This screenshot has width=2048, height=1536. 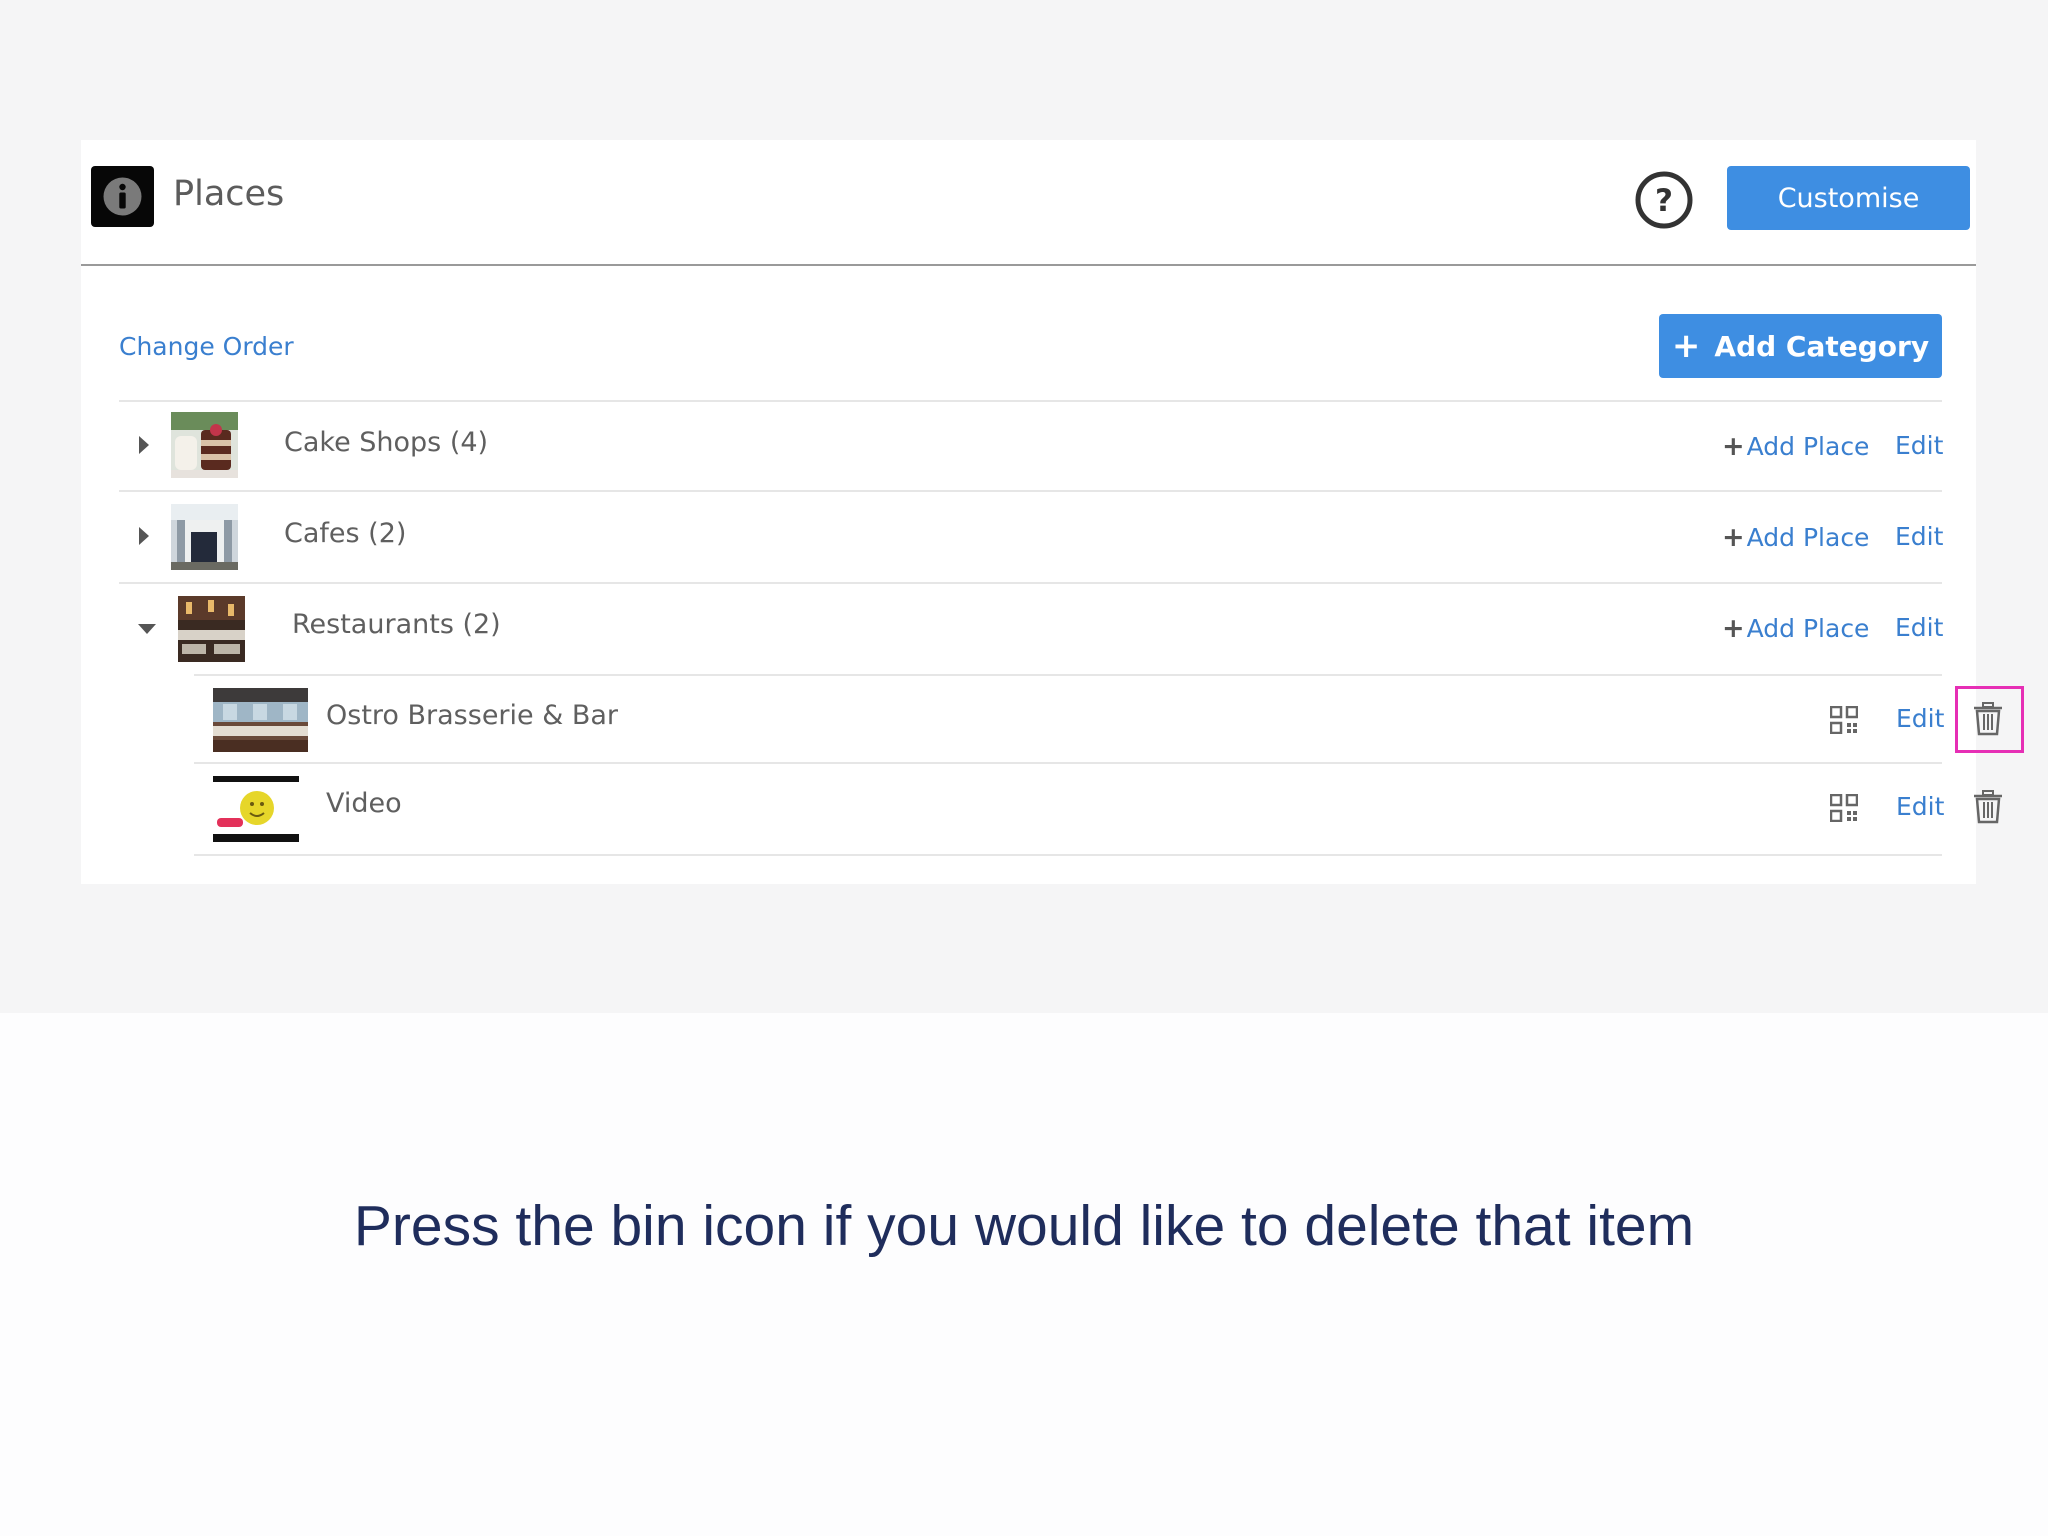 I want to click on caret-down-icon, so click(x=147, y=629).